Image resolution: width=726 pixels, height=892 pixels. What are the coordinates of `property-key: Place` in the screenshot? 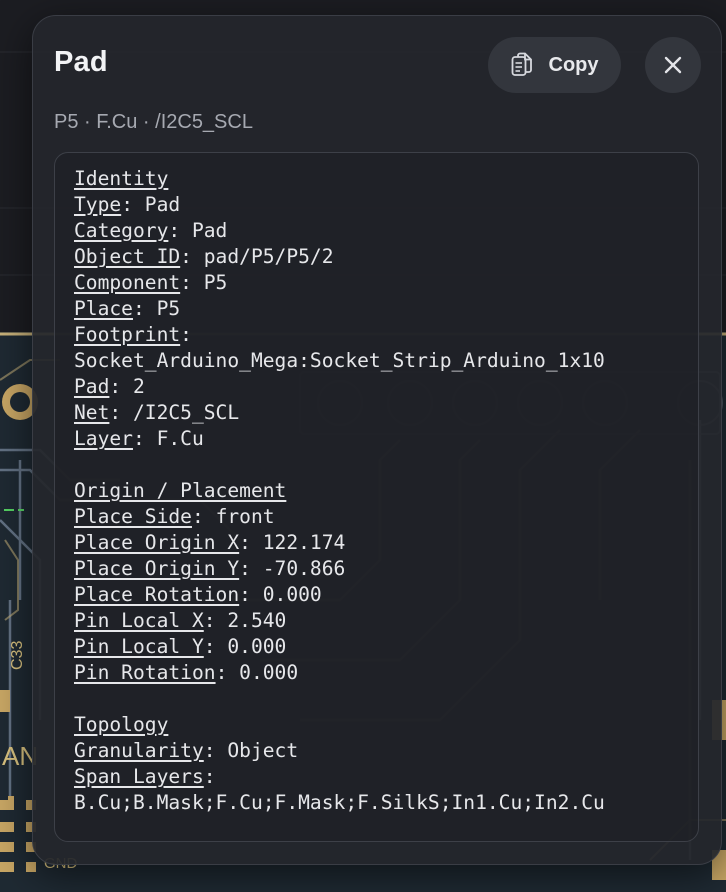 It's located at (103, 308).